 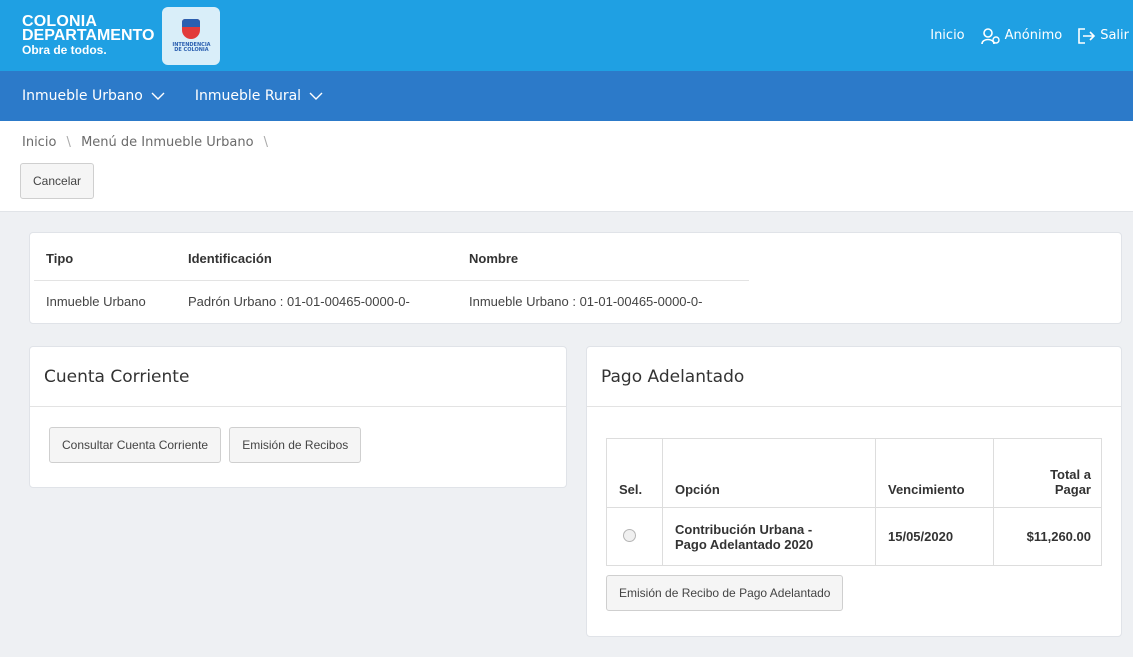 I want to click on col-sel: Sel., so click(x=634, y=473).